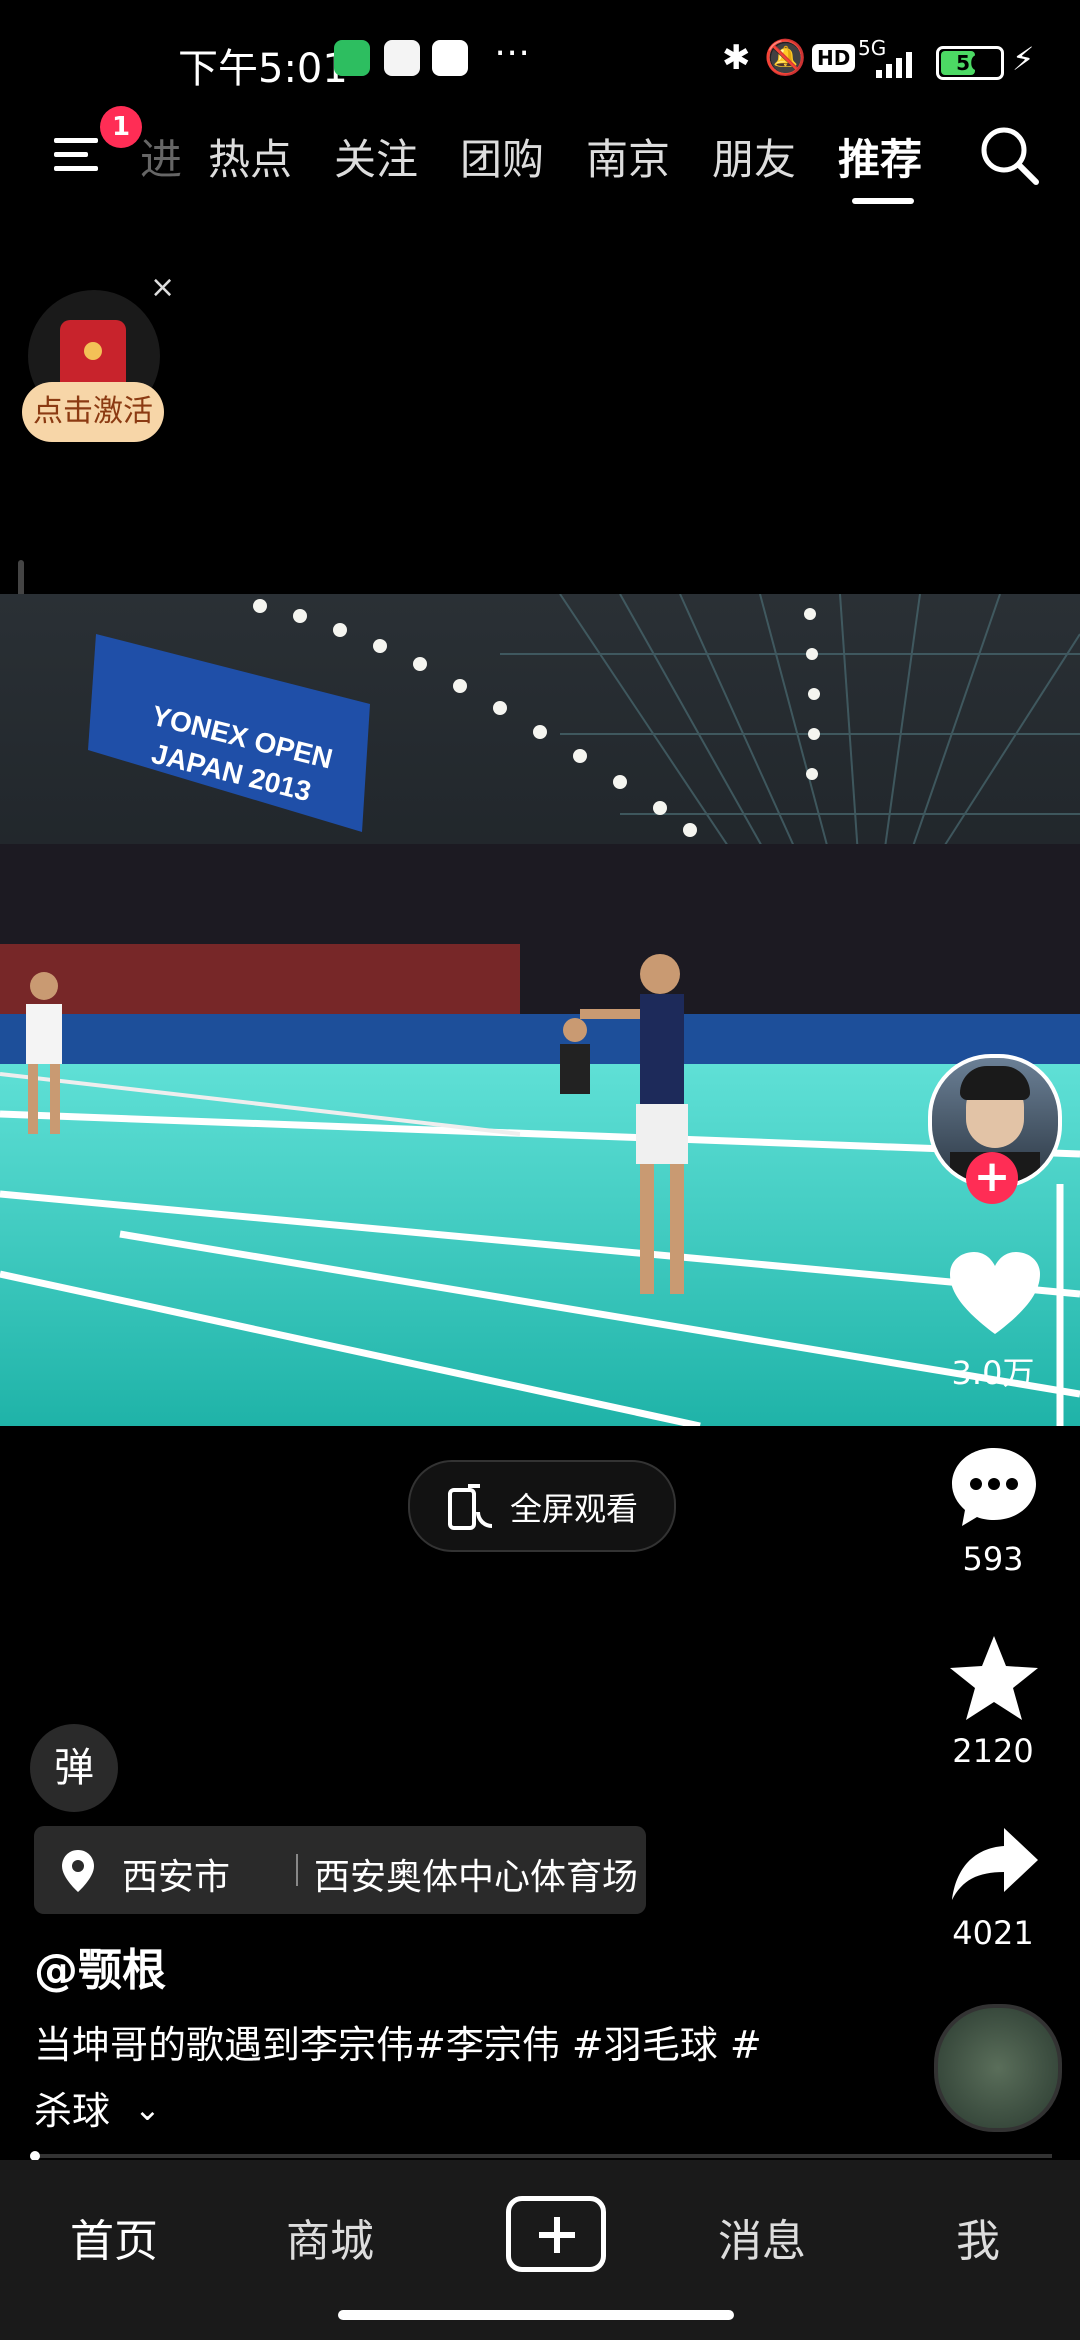  I want to click on danmaku-toggle: 弹, so click(74, 1768).